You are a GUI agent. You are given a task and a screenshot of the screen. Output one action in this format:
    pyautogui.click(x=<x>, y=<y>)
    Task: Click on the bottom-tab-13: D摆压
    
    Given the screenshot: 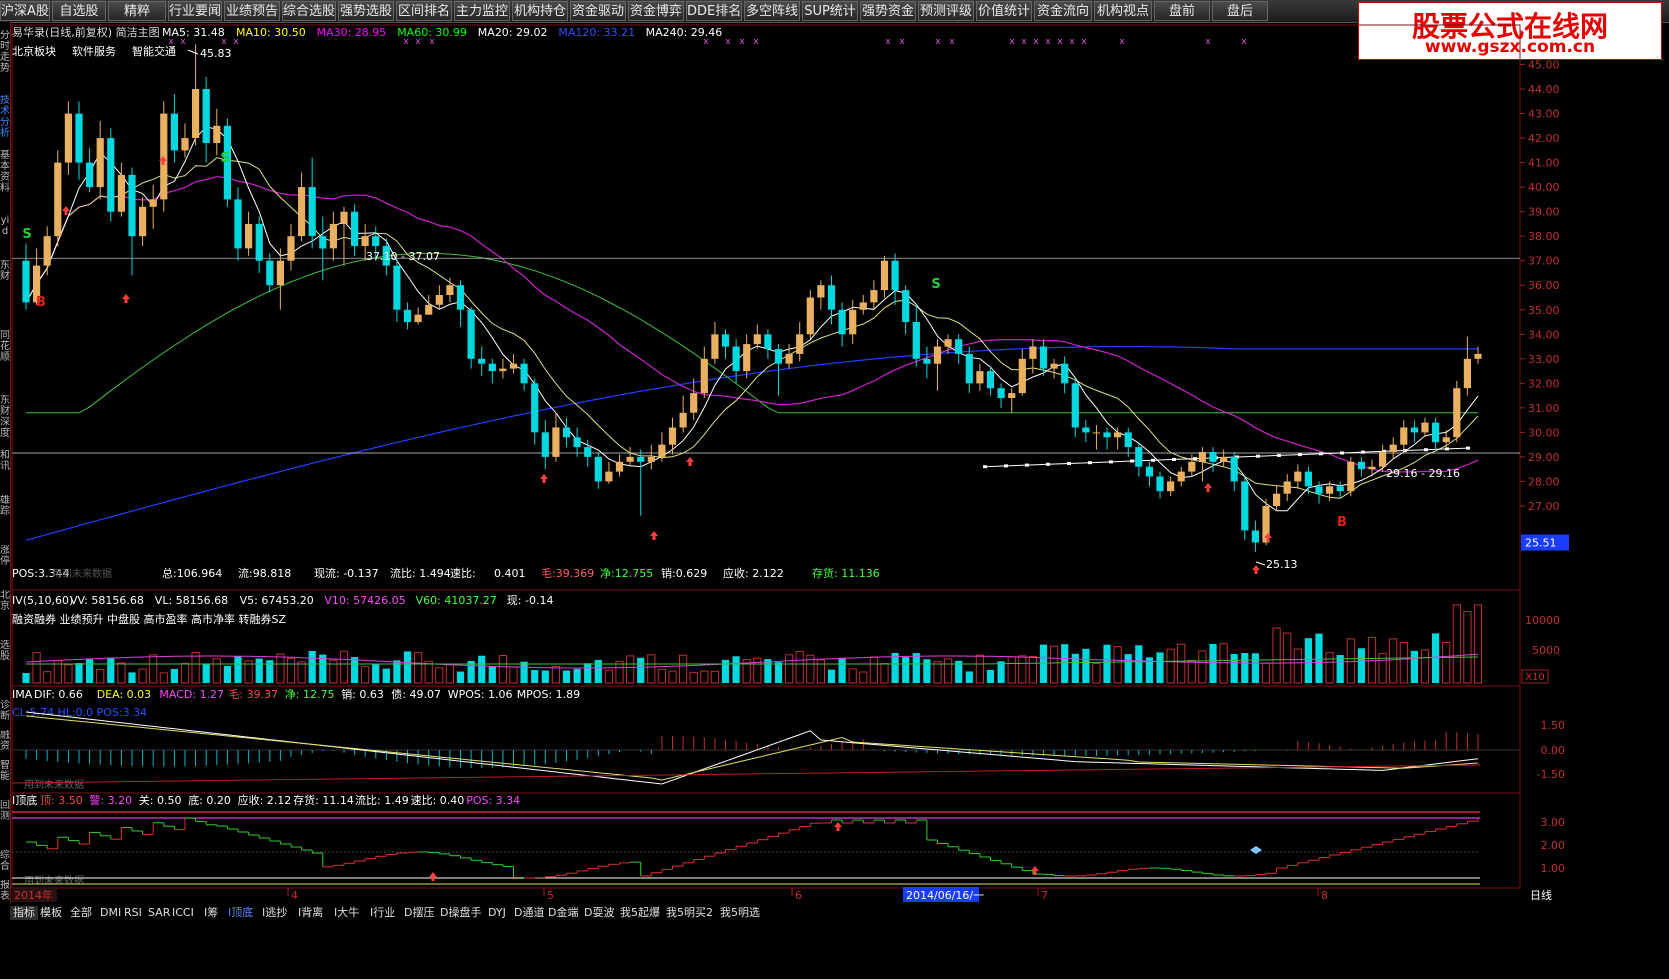 What is the action you would take?
    pyautogui.click(x=419, y=913)
    